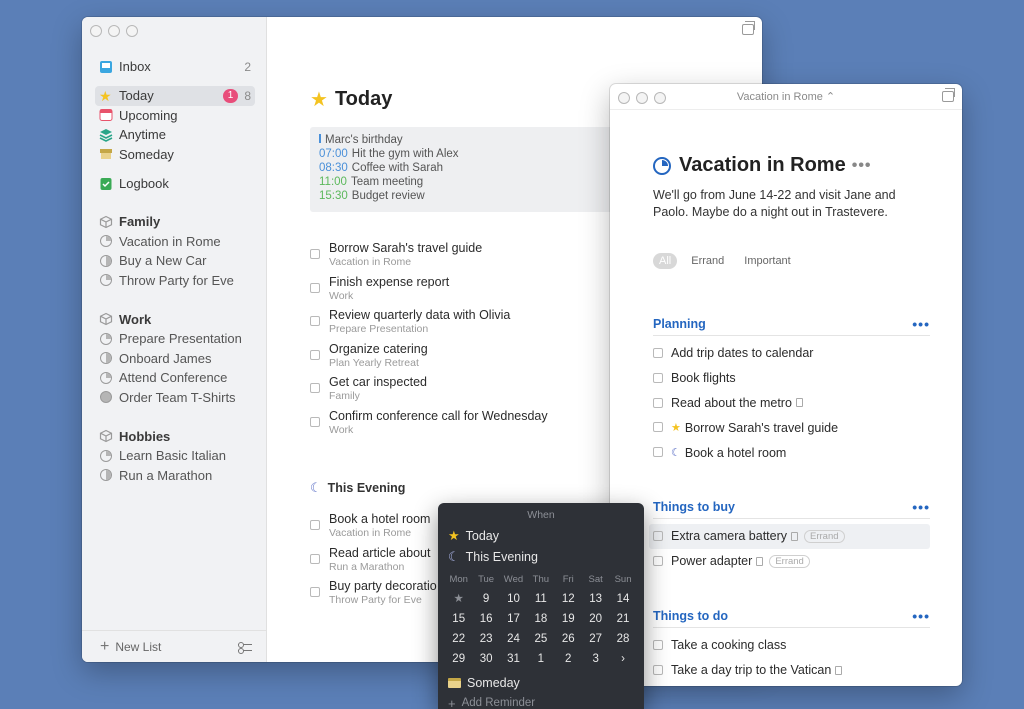 The height and width of the screenshot is (709, 1024). I want to click on project-more-button: •••, so click(862, 166).